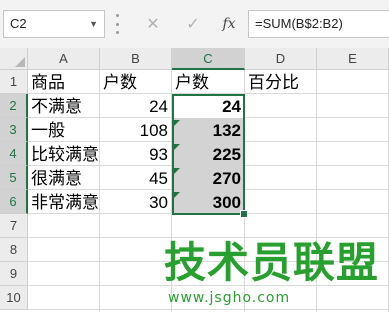 The width and height of the screenshot is (389, 312). What do you see at coordinates (136, 154) in the screenshot?
I see `cell-b4: 93` at bounding box center [136, 154].